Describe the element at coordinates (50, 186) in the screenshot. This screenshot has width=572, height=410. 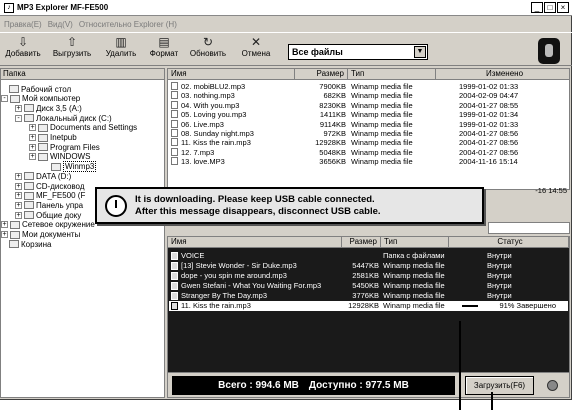
I see `tree-node: + CD-дисковод` at that location.